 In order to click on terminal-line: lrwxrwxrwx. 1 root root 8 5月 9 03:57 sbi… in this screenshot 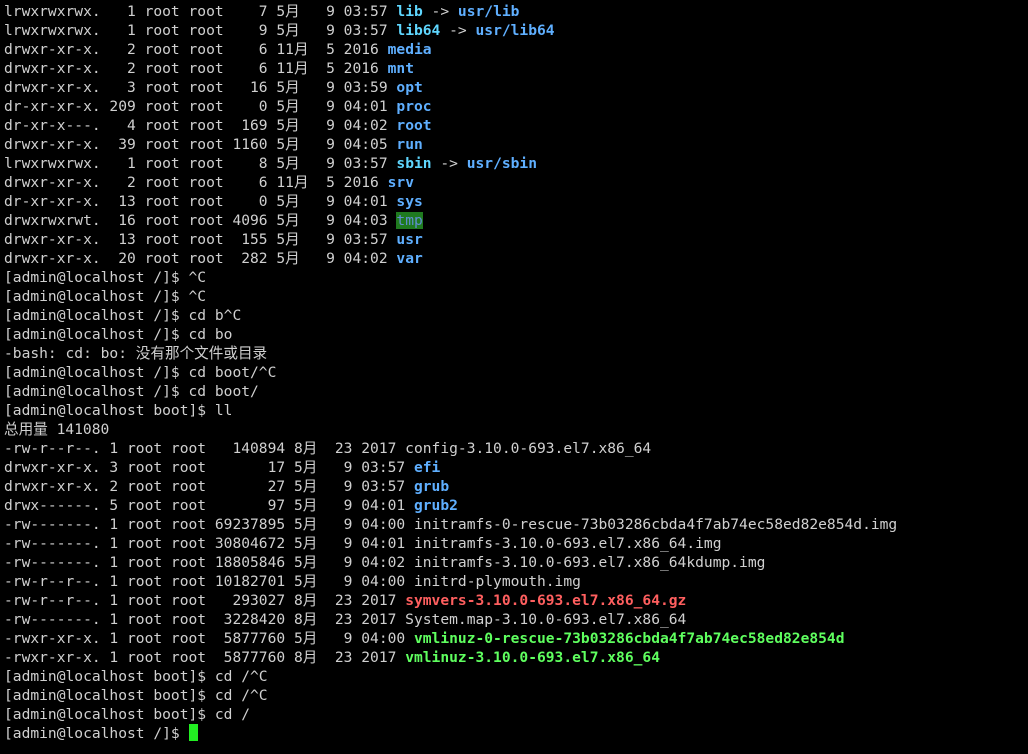, I will do `click(516, 163)`.